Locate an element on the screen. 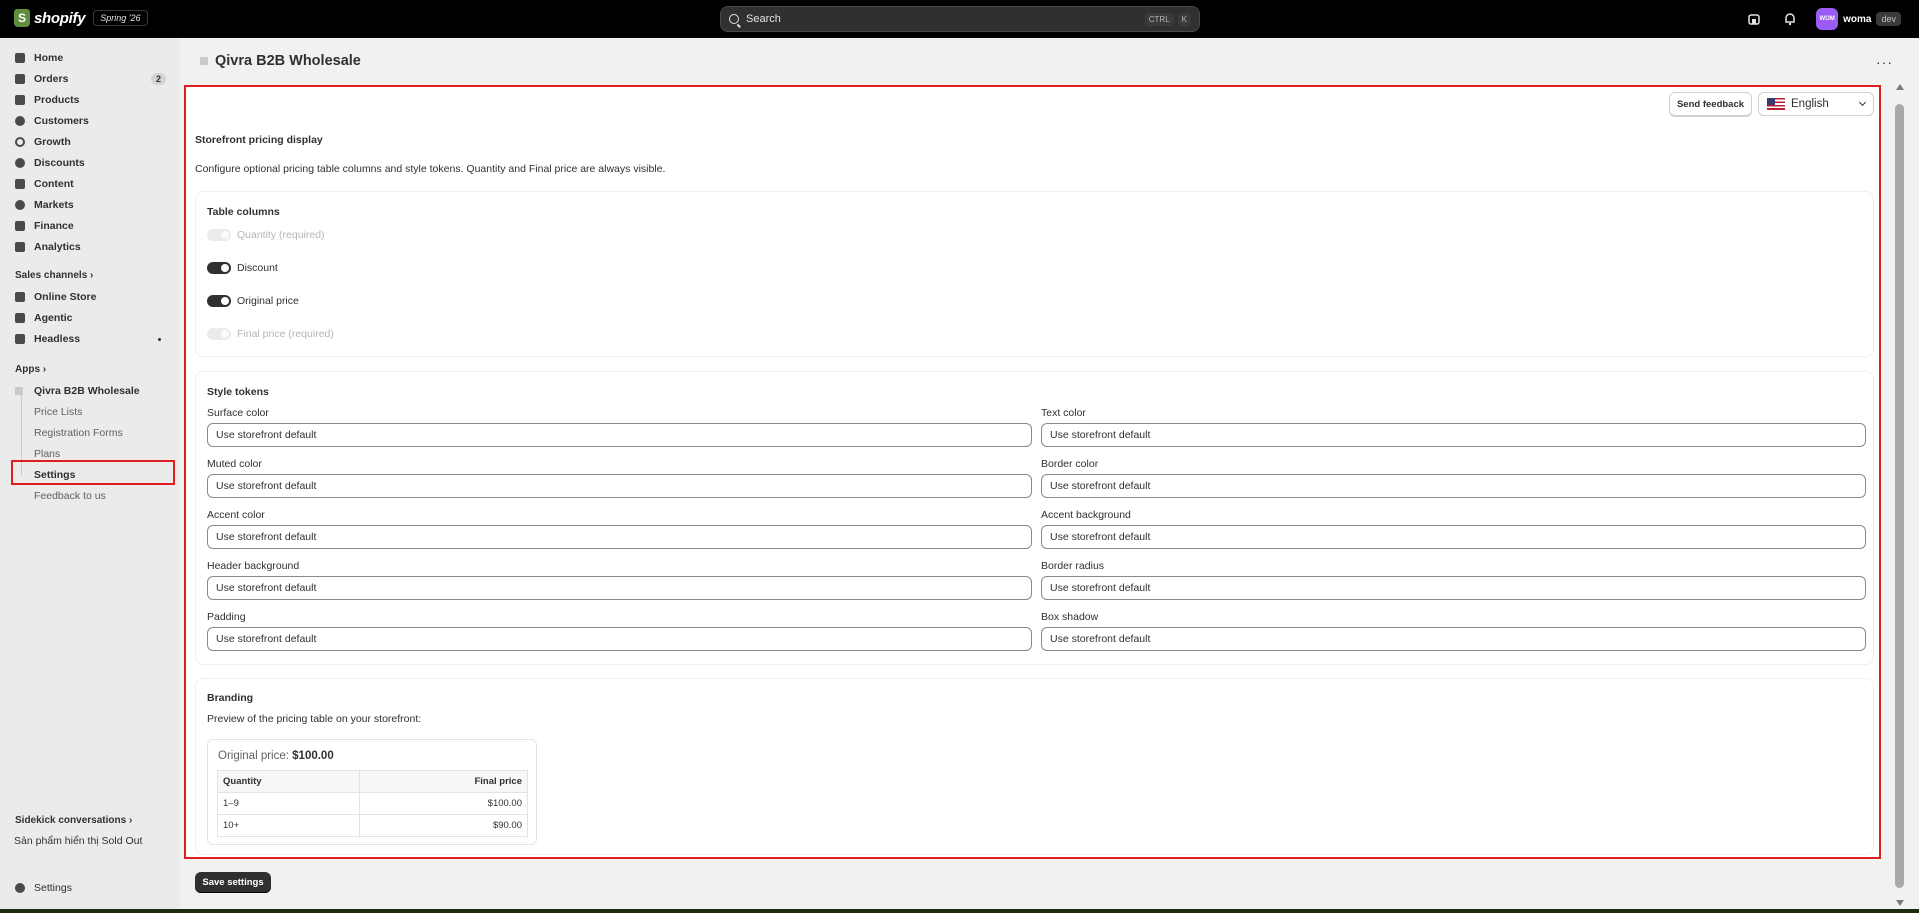 The width and height of the screenshot is (1919, 913). language-select: English is located at coordinates (1816, 104).